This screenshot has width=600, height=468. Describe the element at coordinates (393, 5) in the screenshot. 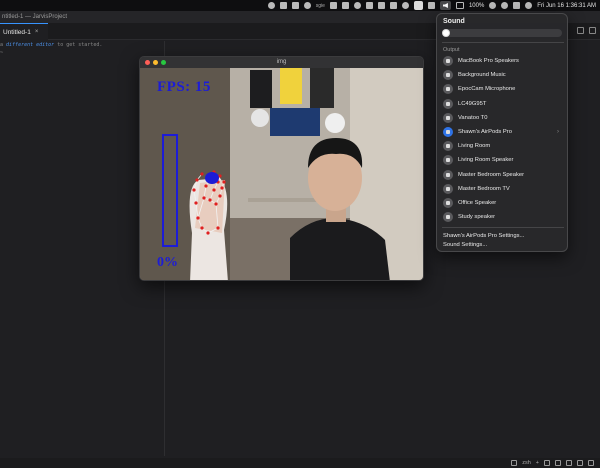

I see `dropbox-icon` at that location.